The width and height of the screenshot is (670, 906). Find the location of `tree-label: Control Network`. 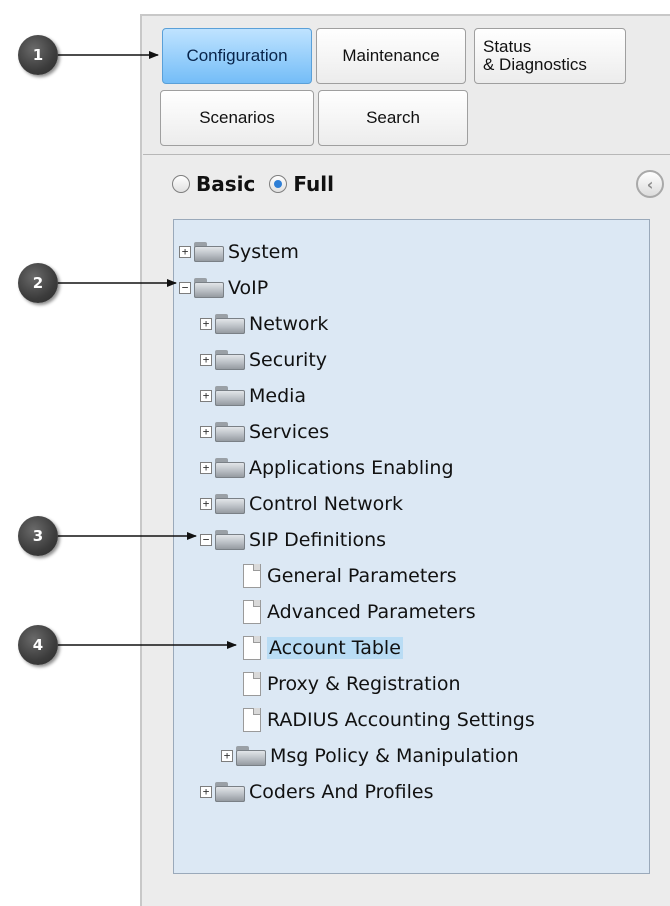

tree-label: Control Network is located at coordinates (326, 504).